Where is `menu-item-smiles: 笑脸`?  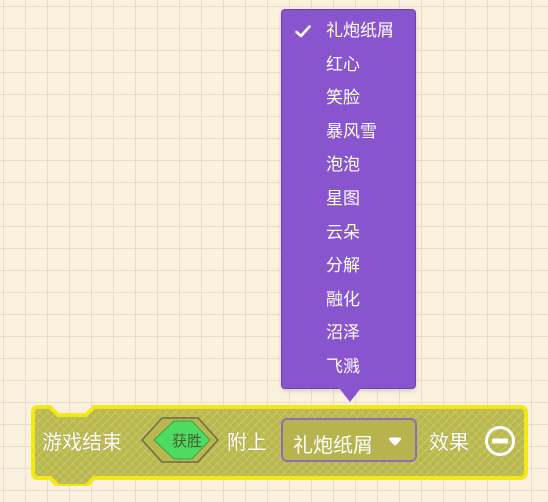 menu-item-smiles: 笑脸 is located at coordinates (348, 99).